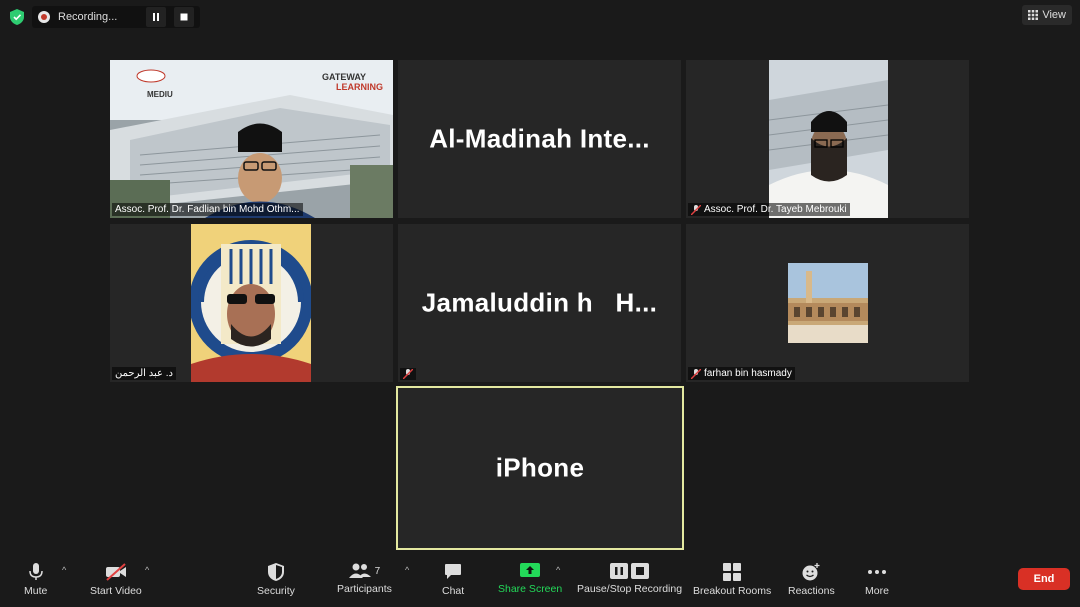  I want to click on video-feed, so click(828, 139).